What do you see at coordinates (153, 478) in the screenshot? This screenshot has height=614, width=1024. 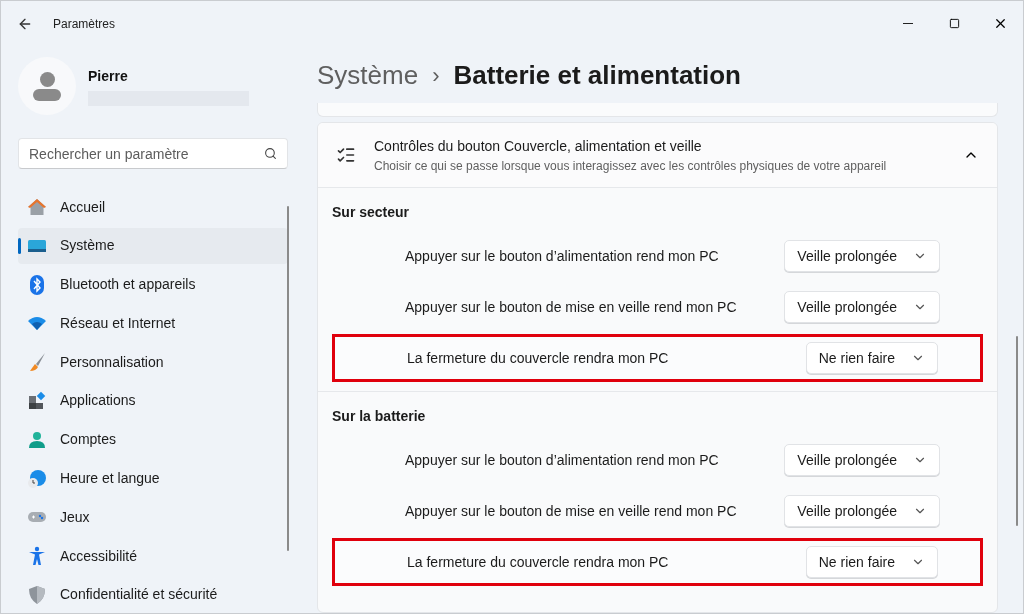 I see `sidebar-item: Heure et langue` at bounding box center [153, 478].